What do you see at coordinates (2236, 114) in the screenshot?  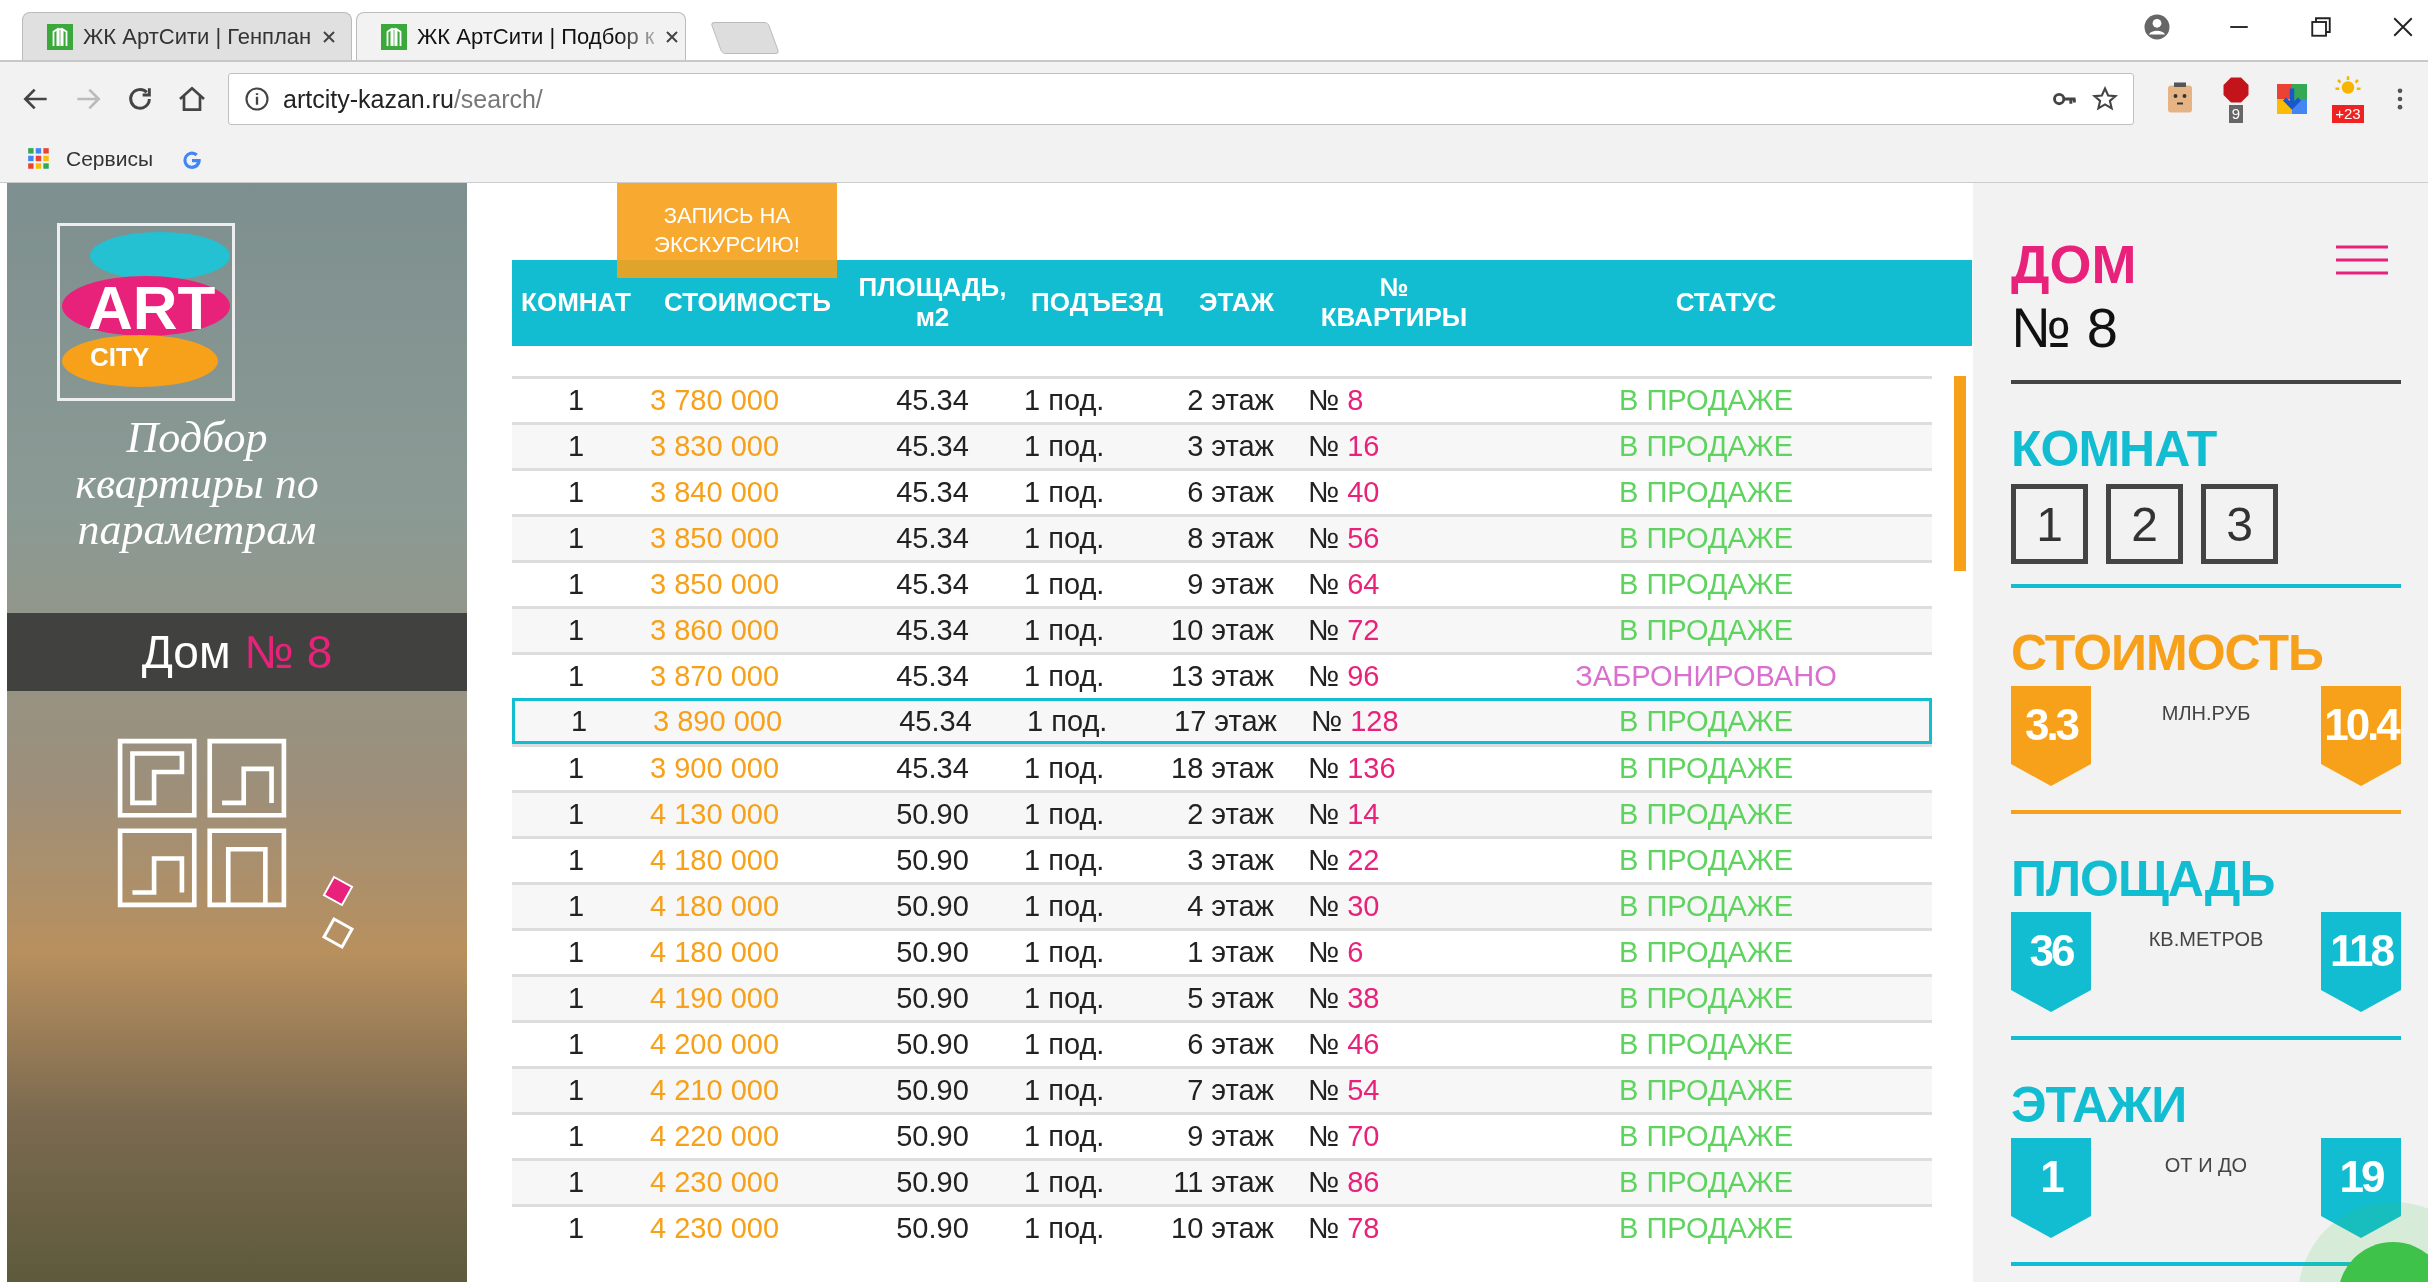 I see `count-badge: 9` at bounding box center [2236, 114].